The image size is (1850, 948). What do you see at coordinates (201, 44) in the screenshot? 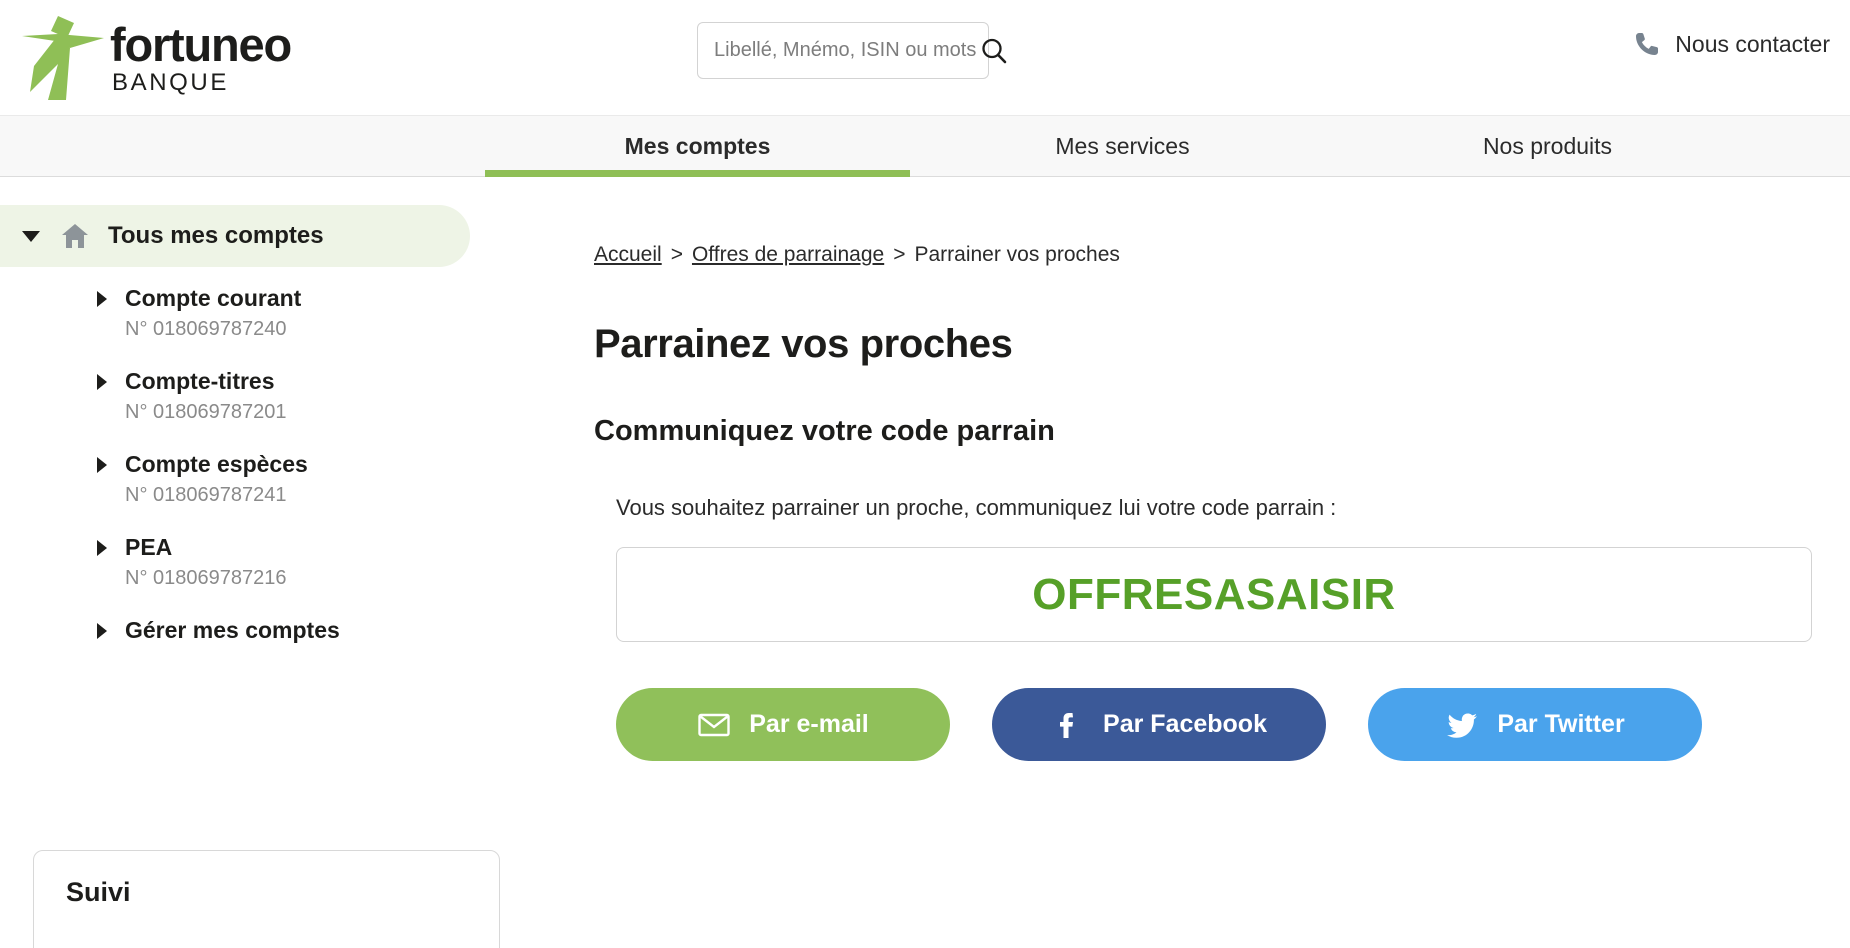
I see `brand-name: fortuneo` at bounding box center [201, 44].